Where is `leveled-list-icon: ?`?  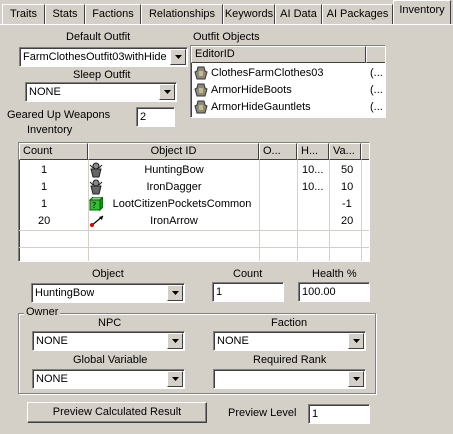
leveled-list-icon: ? is located at coordinates (96, 204).